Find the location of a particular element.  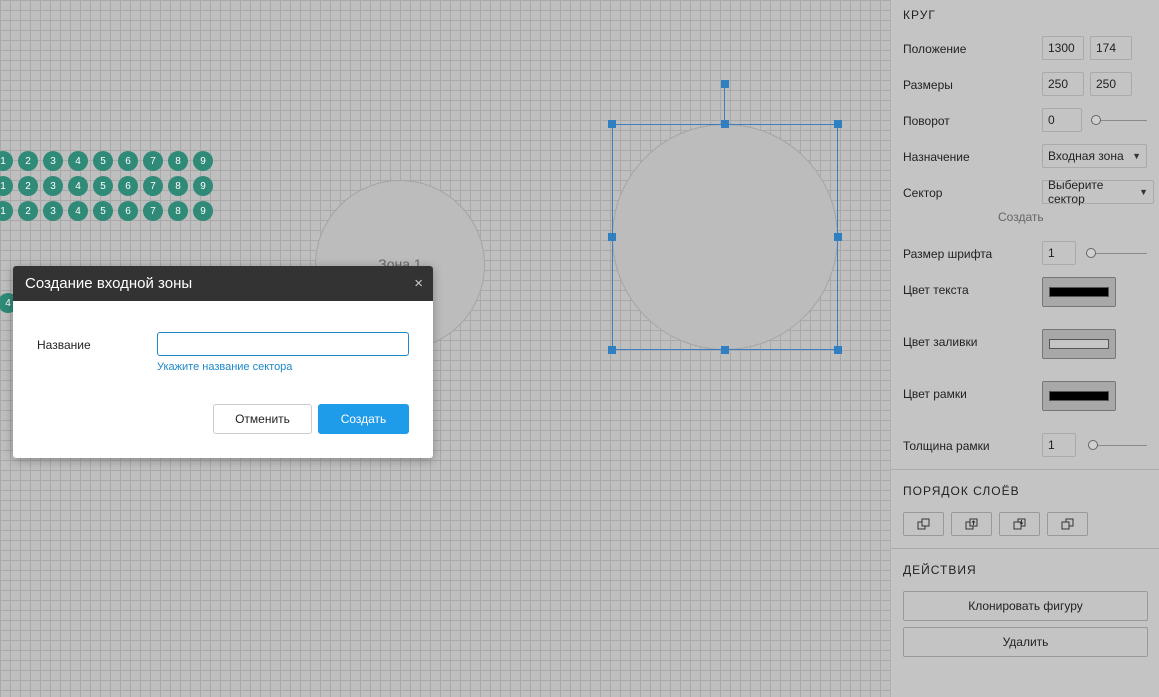

section-title-circle: КРУГ is located at coordinates (919, 15).